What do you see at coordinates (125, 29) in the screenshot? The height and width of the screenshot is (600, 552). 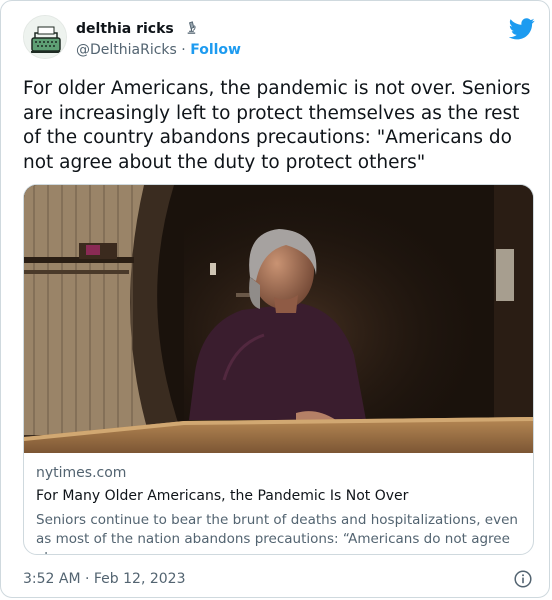 I see `author-name-text: delthia ricks` at bounding box center [125, 29].